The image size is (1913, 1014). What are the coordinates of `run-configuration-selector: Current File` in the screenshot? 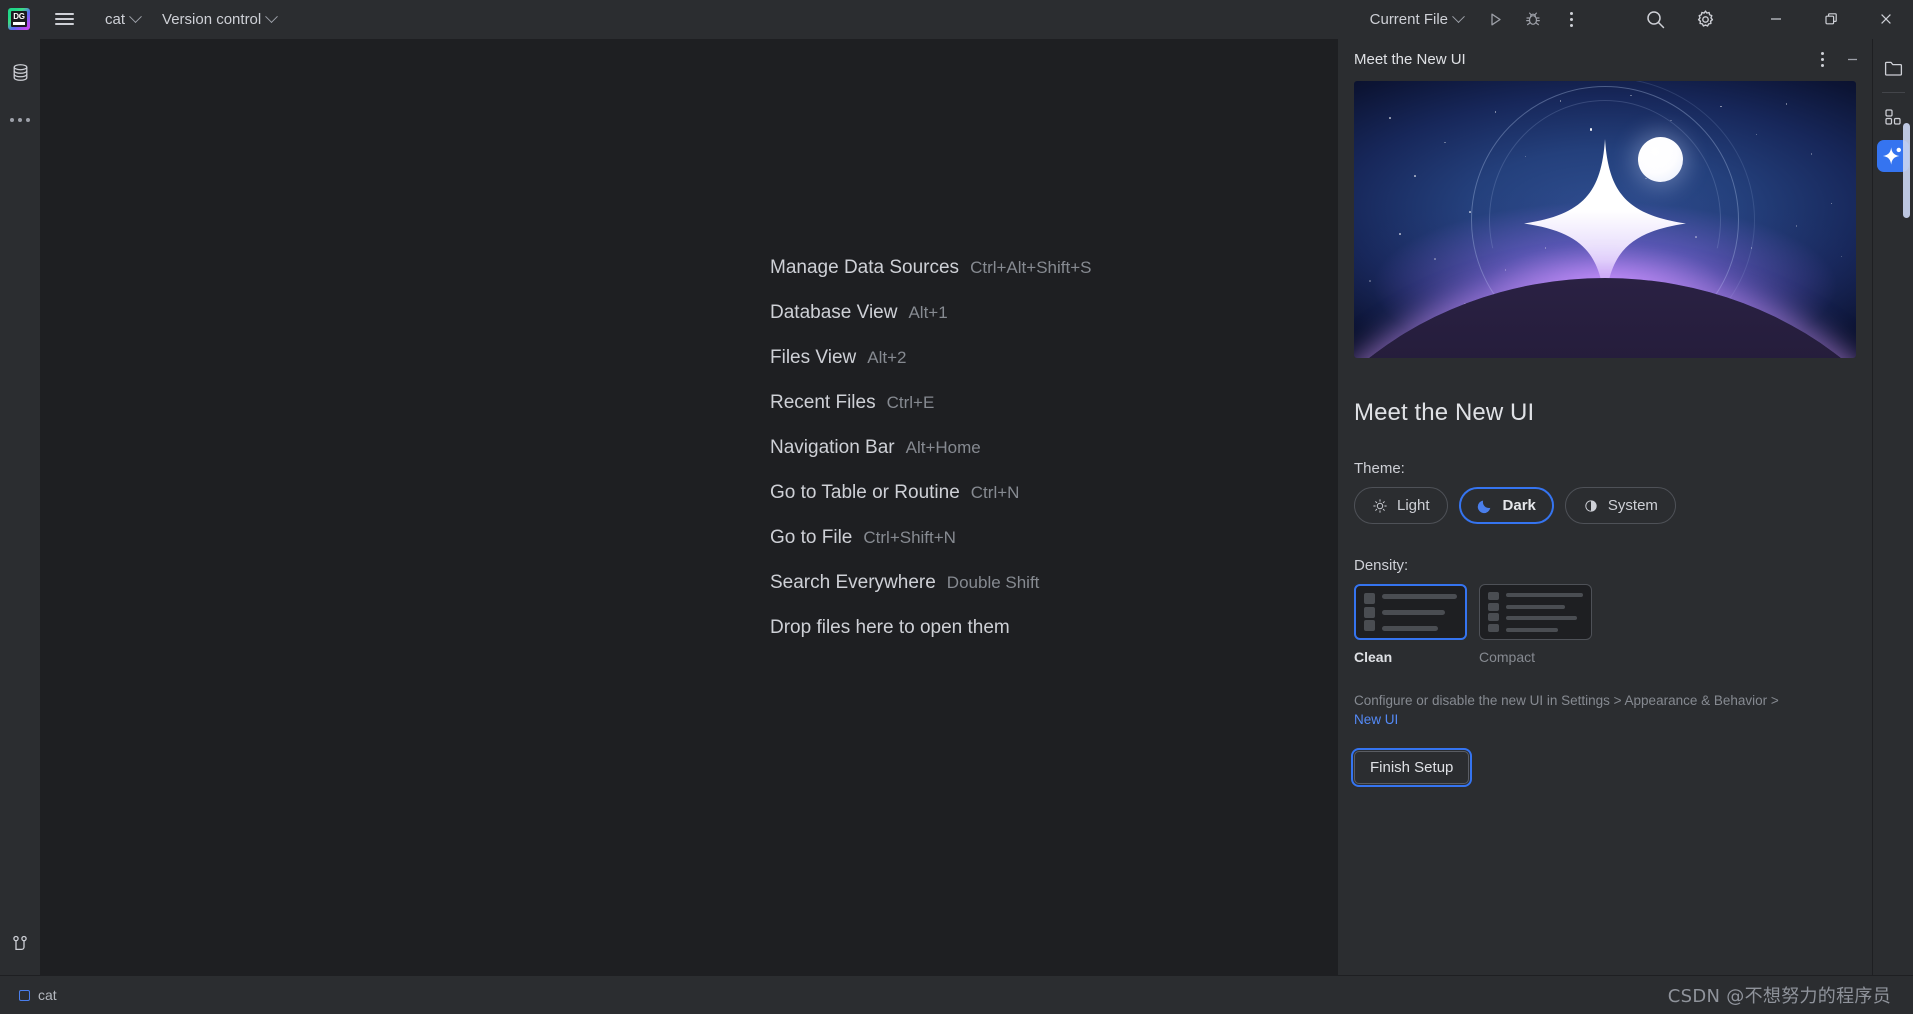 It's located at (1416, 19).